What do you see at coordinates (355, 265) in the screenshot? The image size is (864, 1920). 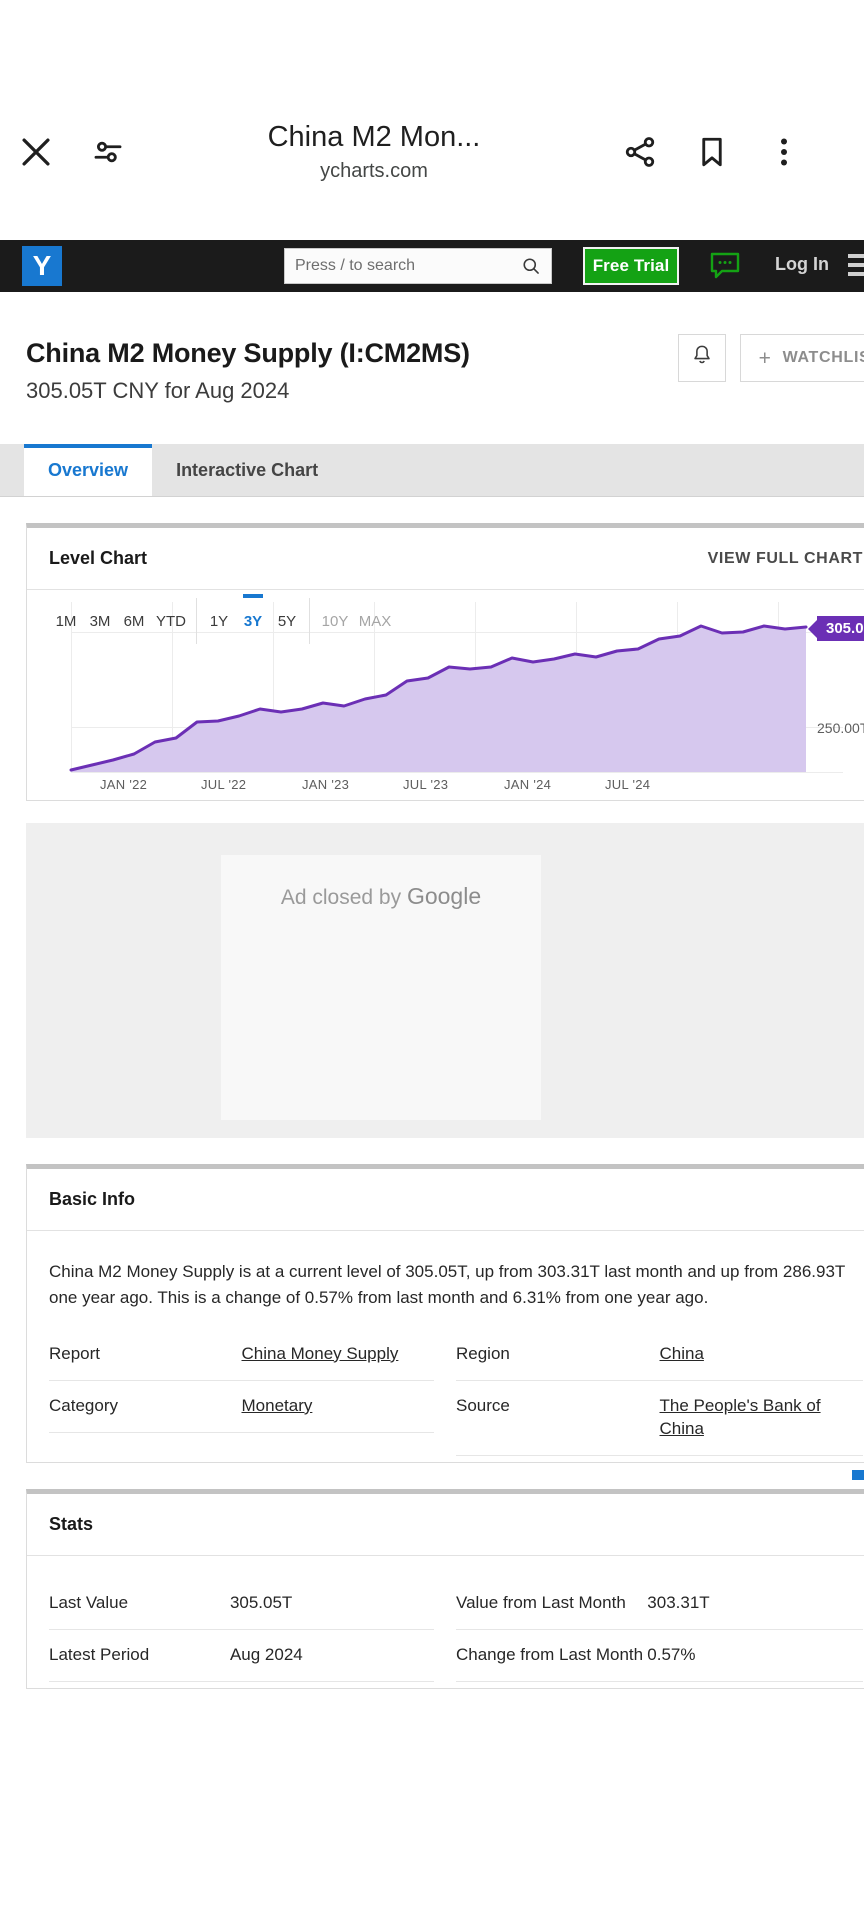 I see `search-placeholder: Press / to search` at bounding box center [355, 265].